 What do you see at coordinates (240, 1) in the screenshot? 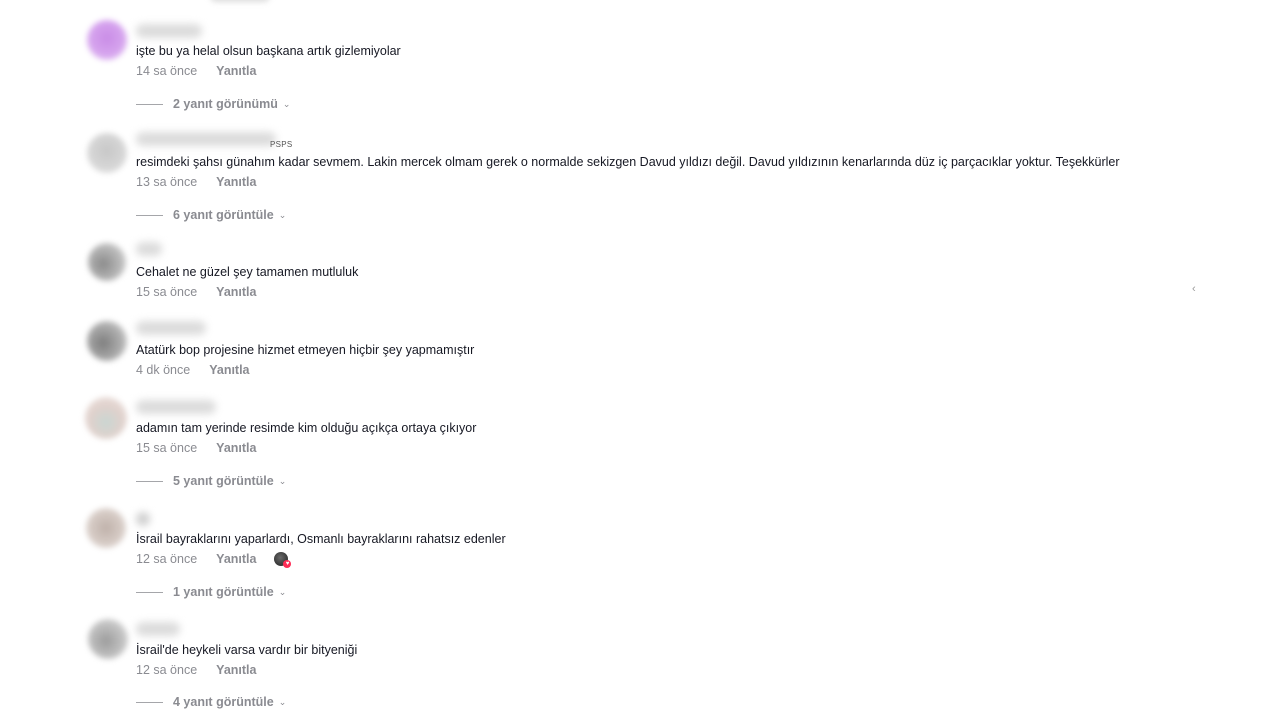
I see `previous-comment-fragment` at bounding box center [240, 1].